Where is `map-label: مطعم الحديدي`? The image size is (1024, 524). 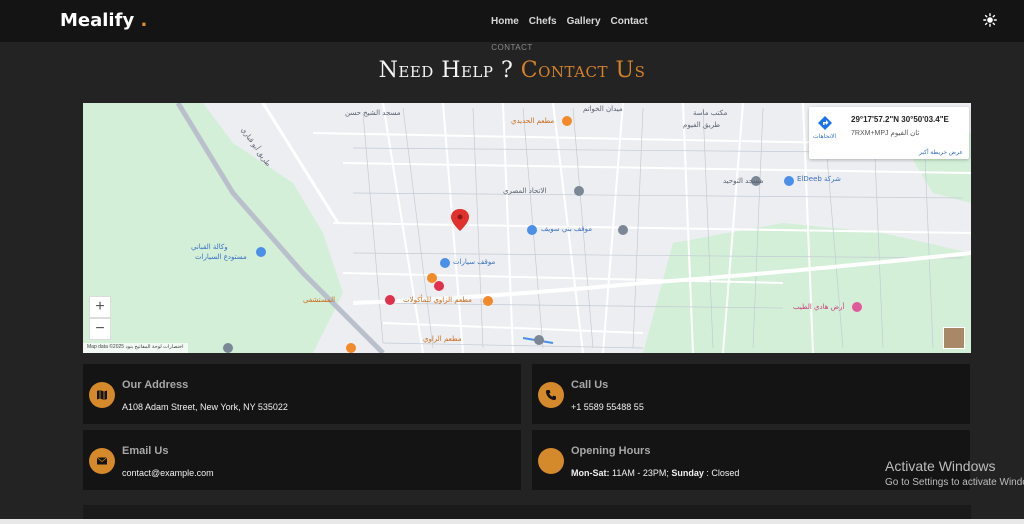
map-label: مطعم الحديدي is located at coordinates (533, 121).